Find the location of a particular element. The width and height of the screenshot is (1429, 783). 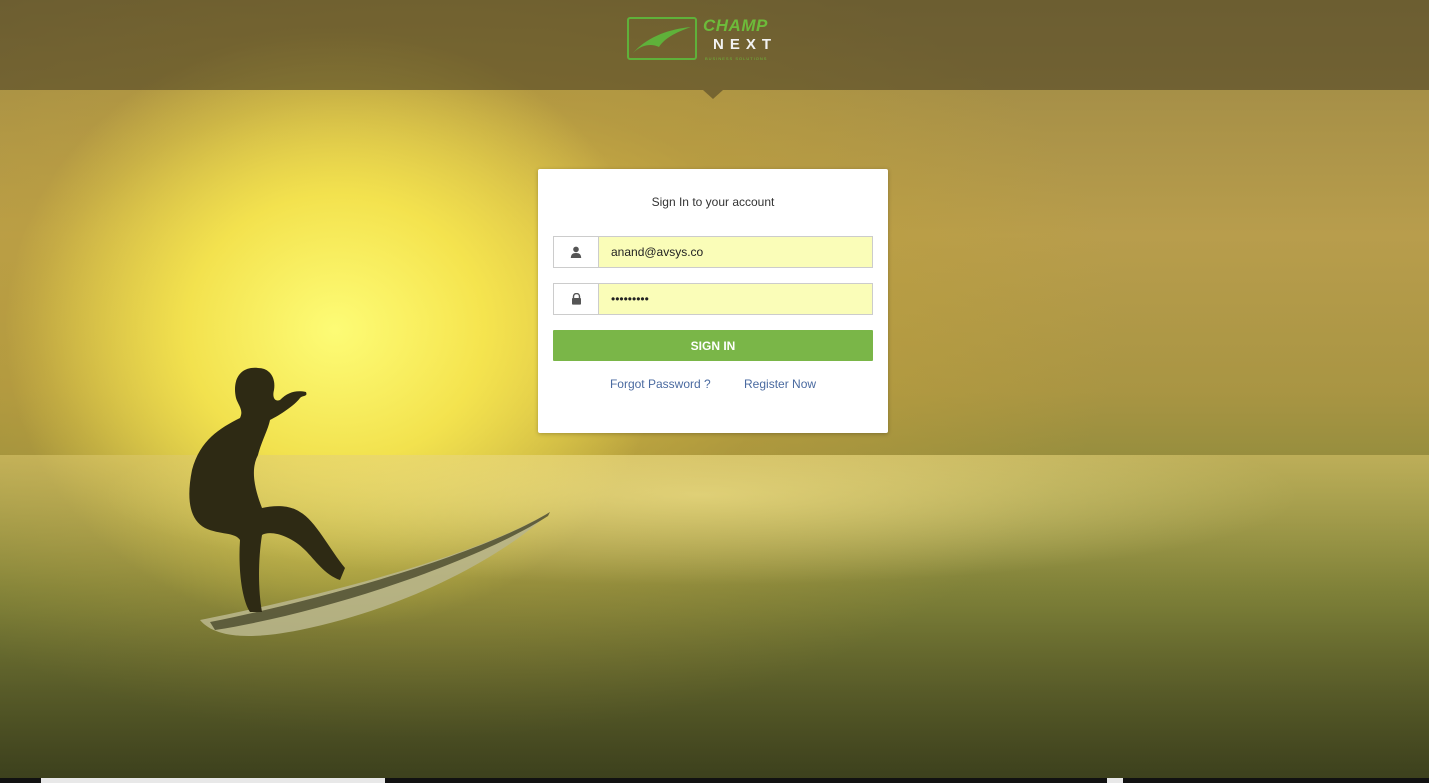

username-input is located at coordinates (735, 252).